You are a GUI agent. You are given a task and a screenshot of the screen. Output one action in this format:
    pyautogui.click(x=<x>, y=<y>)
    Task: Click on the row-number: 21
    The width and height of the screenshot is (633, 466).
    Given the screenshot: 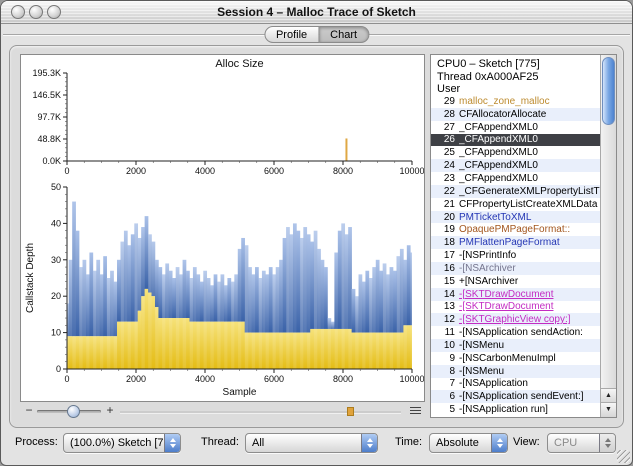 What is the action you would take?
    pyautogui.click(x=449, y=204)
    